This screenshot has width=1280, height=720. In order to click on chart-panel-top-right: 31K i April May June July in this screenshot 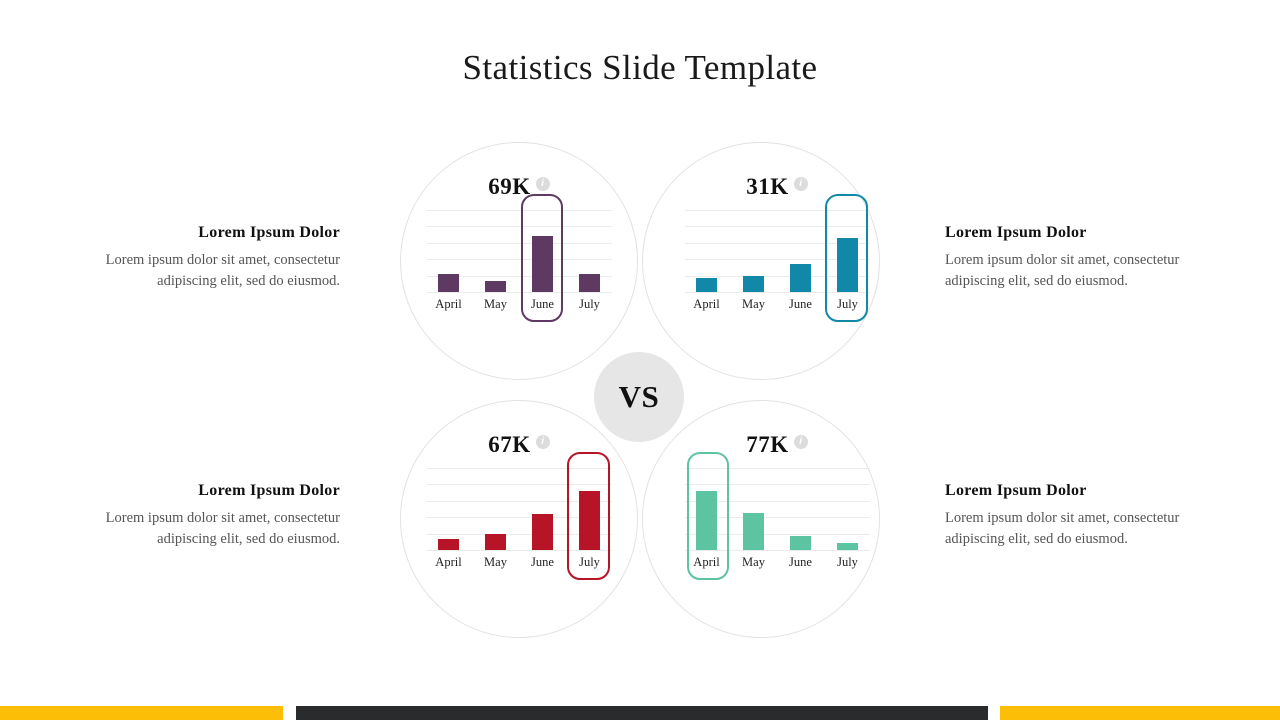, I will do `click(777, 279)`.